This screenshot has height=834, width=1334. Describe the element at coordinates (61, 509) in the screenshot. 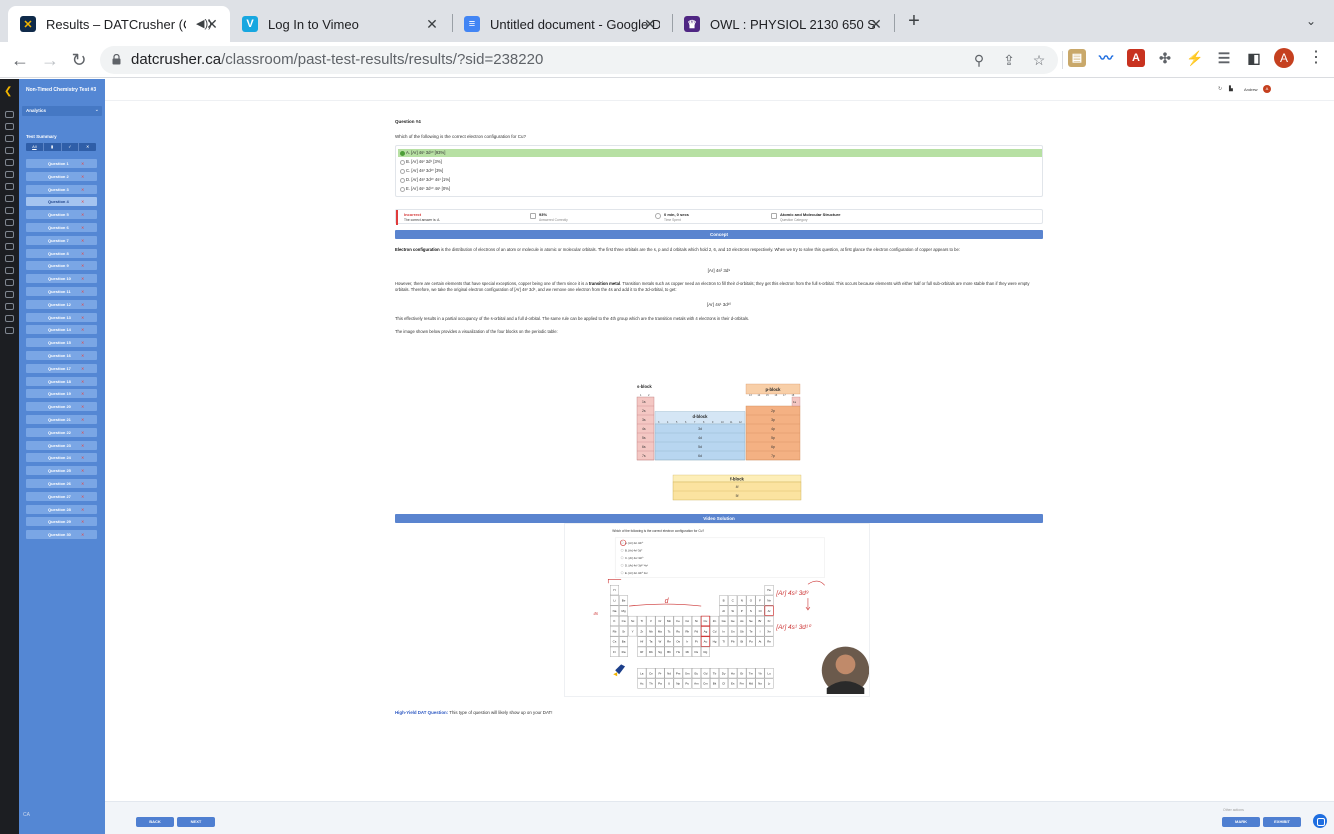

I see `question-nav-item: Question 28 ✕` at that location.